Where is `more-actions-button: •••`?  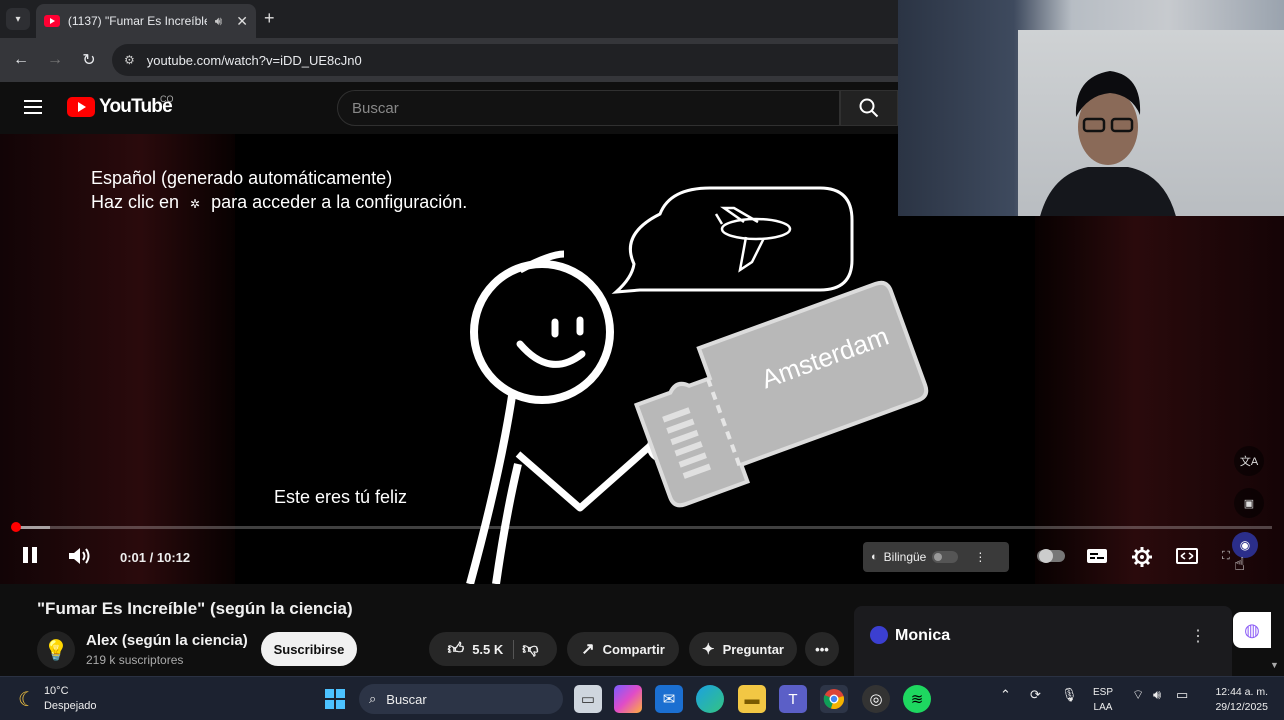
more-actions-button: ••• is located at coordinates (822, 649).